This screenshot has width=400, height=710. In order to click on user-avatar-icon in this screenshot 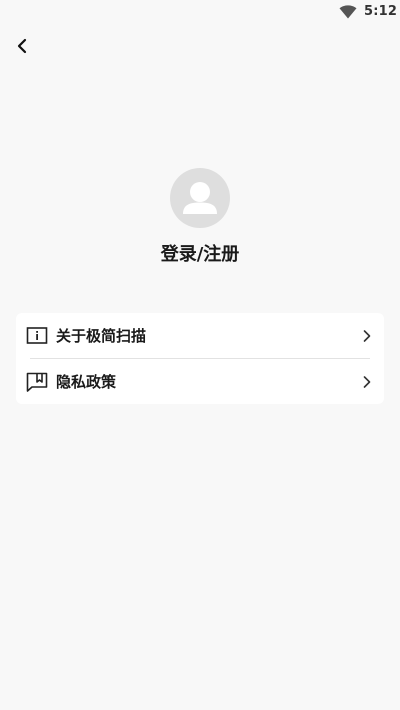, I will do `click(200, 198)`.